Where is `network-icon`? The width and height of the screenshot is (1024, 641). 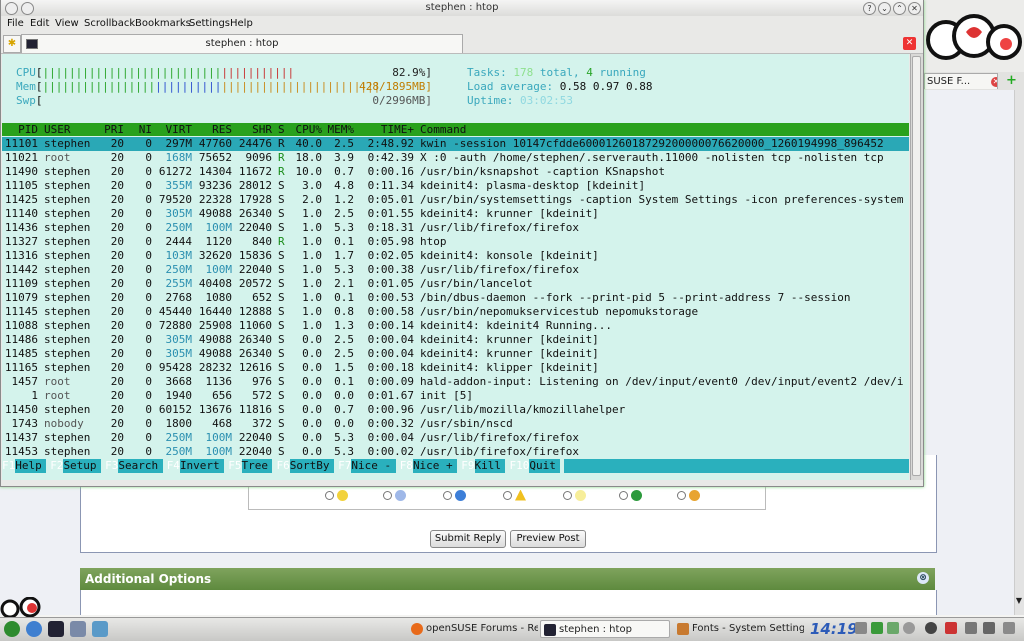
network-icon is located at coordinates (877, 628).